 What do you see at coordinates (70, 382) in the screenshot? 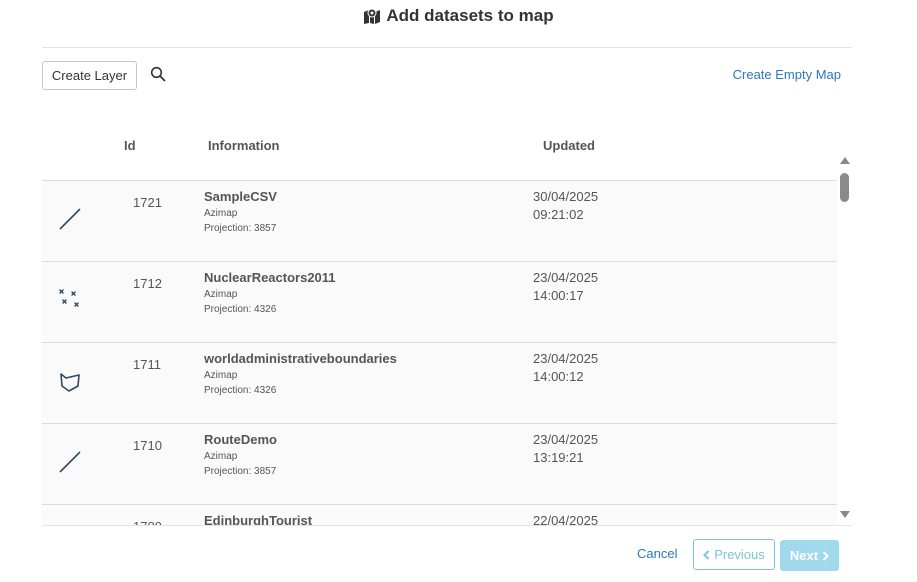
I see `polygon-icon` at bounding box center [70, 382].